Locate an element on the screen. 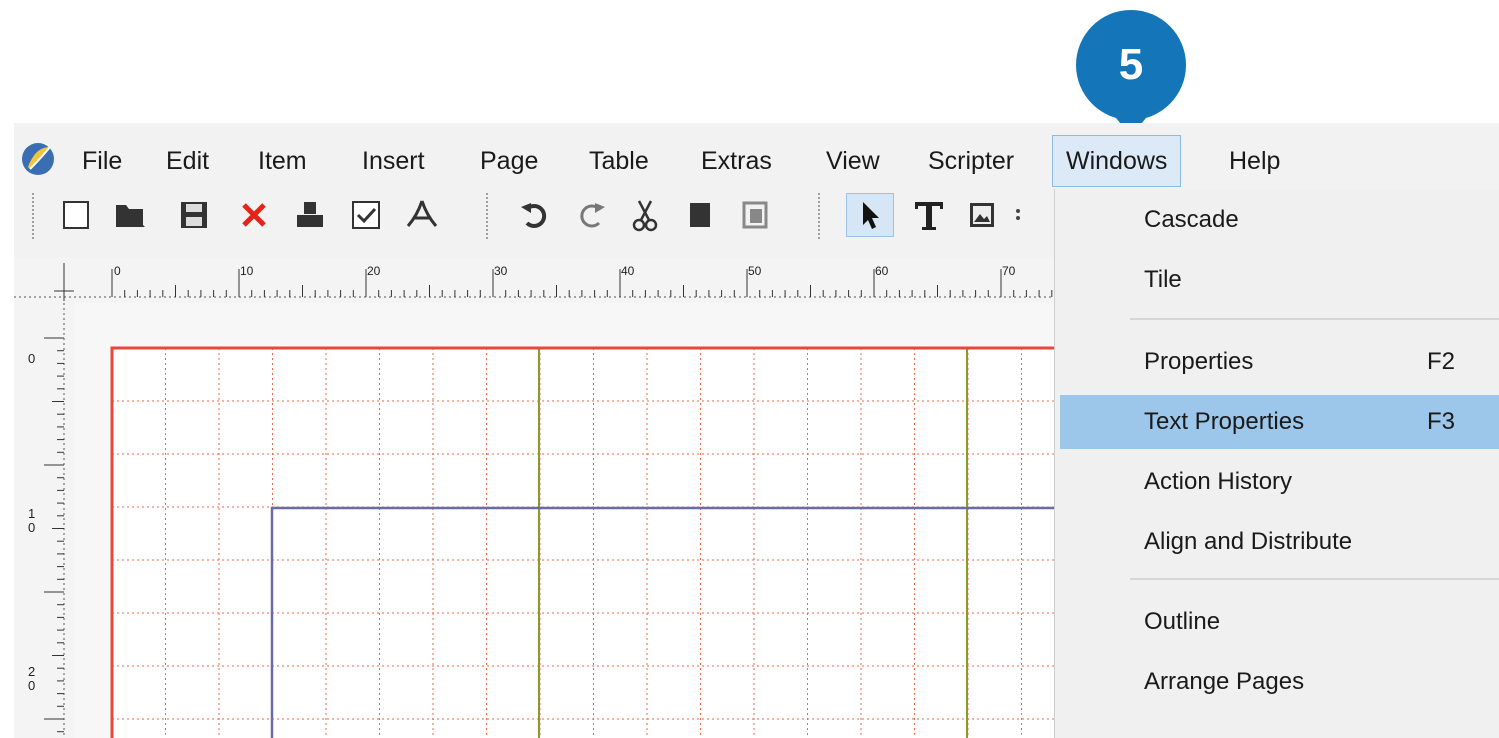 This screenshot has width=1499, height=738. export-pdf-icon is located at coordinates (422, 215).